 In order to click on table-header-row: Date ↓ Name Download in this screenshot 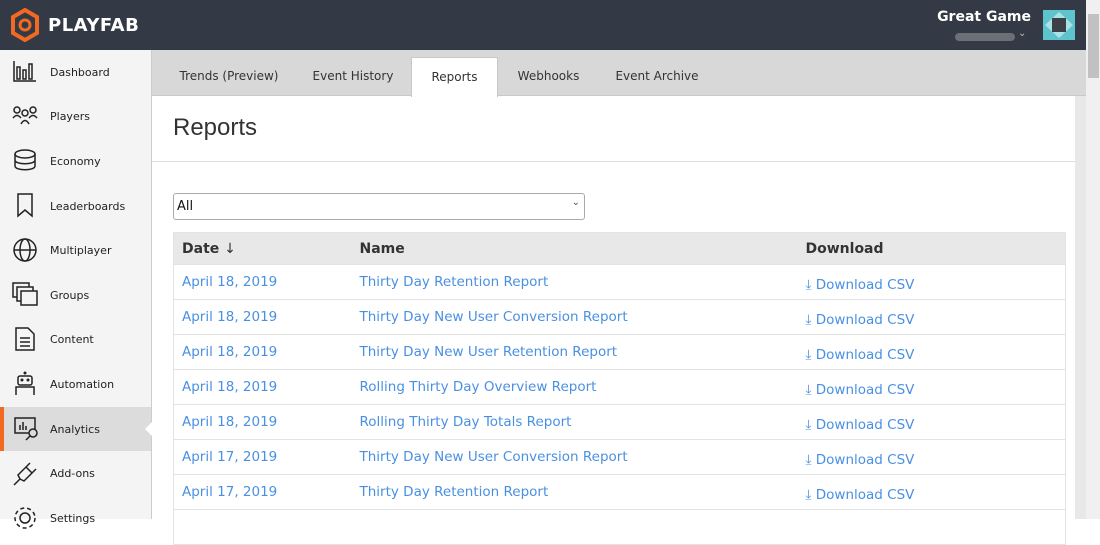, I will do `click(619, 248)`.